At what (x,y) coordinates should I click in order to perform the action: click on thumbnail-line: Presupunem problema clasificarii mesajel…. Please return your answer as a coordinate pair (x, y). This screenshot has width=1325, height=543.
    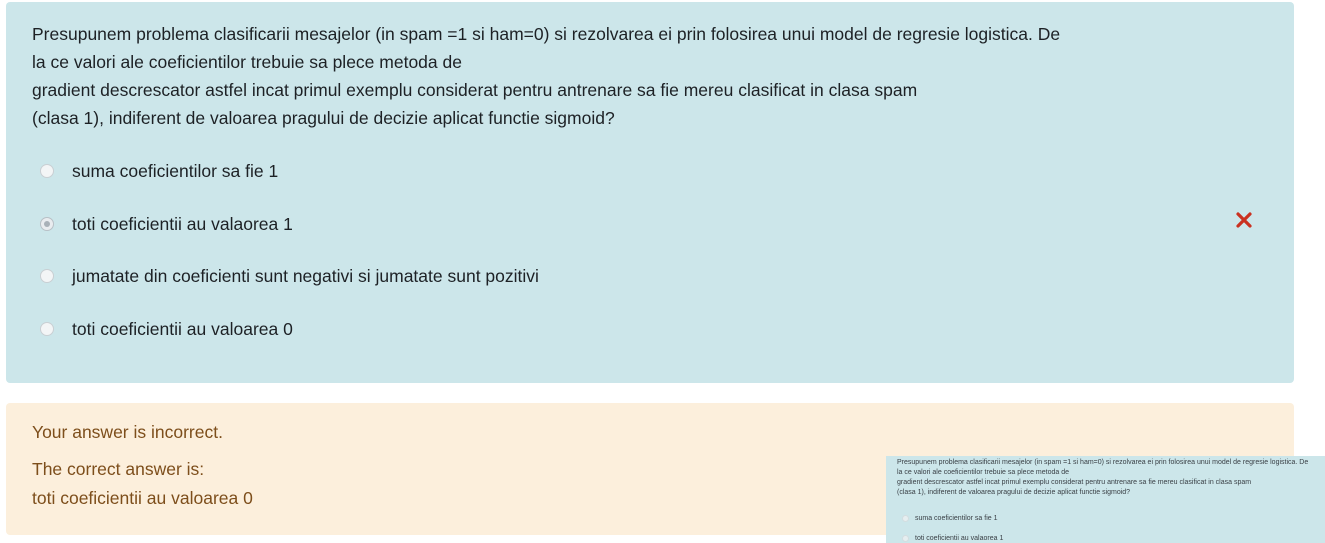
    Looking at the image, I should click on (1103, 462).